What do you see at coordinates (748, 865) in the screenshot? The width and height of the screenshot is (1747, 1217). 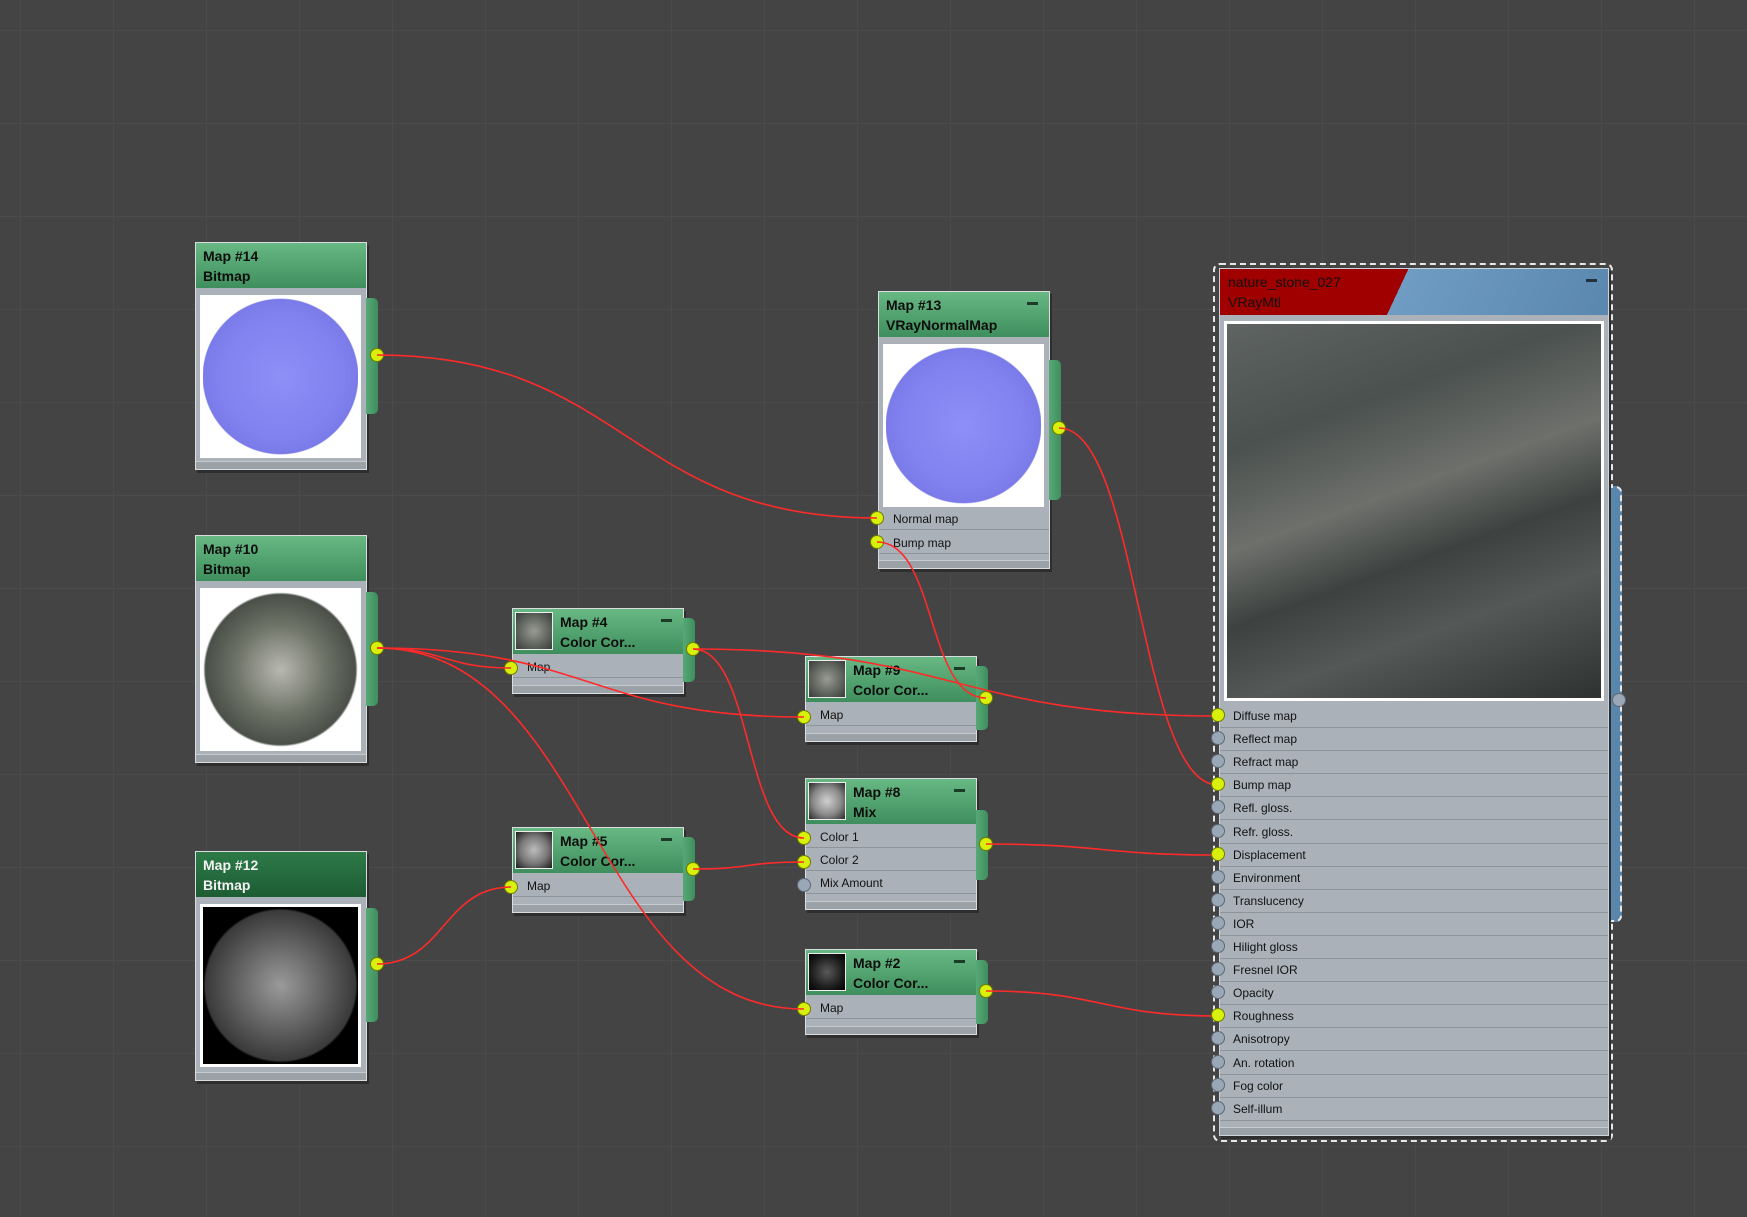 I see `wire-map5-to-color2` at bounding box center [748, 865].